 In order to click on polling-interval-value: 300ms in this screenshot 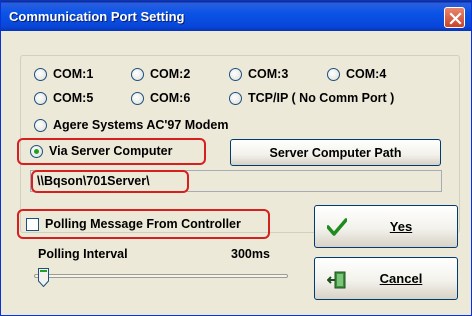, I will do `click(250, 254)`.